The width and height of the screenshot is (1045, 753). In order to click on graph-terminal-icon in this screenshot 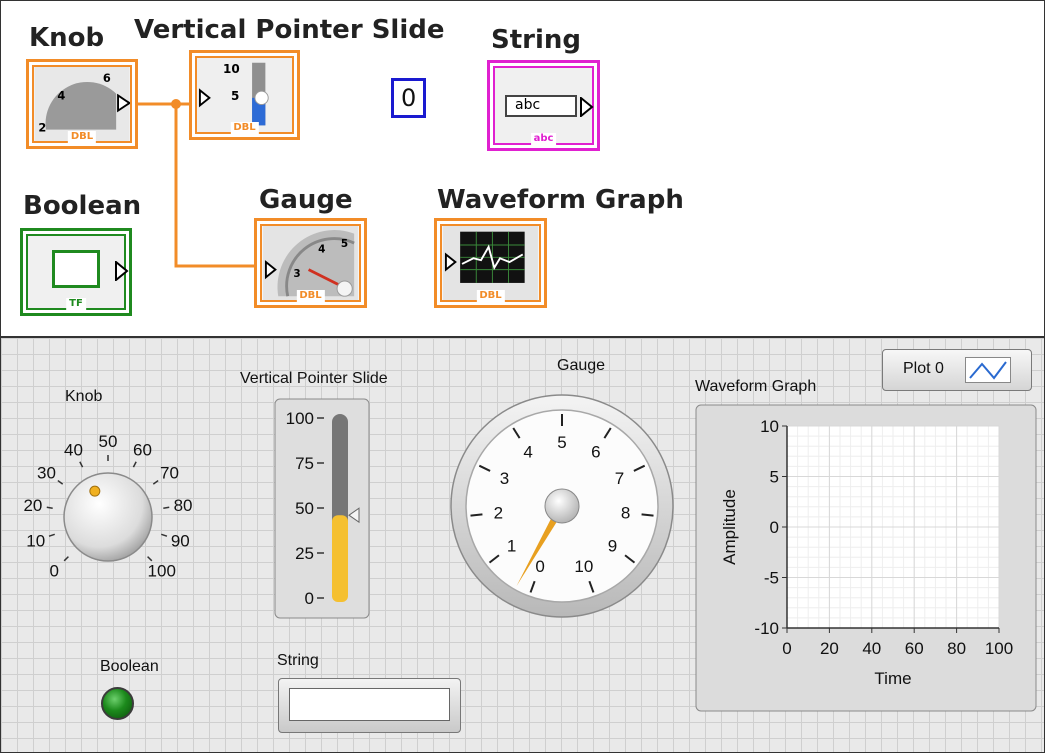, I will do `click(490, 263)`.